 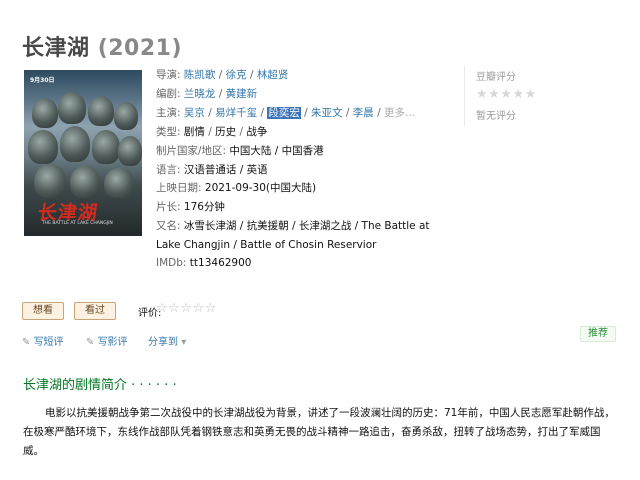 I want to click on want-to-watch-button: 想看, so click(x=43, y=311).